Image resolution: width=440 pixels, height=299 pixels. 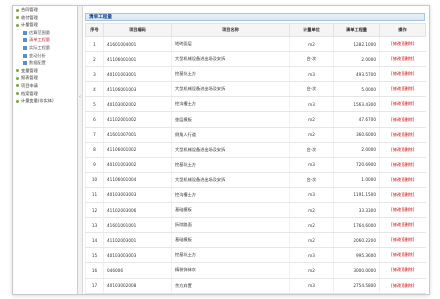 I want to click on sidebar-subitem: 变动分析, so click(x=45, y=56).